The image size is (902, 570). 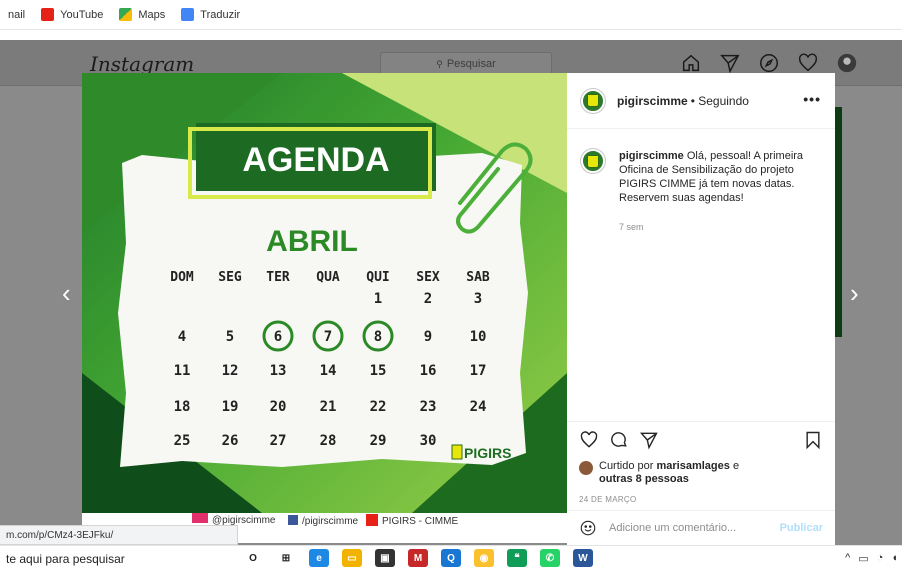 What do you see at coordinates (428, 371) in the screenshot?
I see `calendar-day: 16` at bounding box center [428, 371].